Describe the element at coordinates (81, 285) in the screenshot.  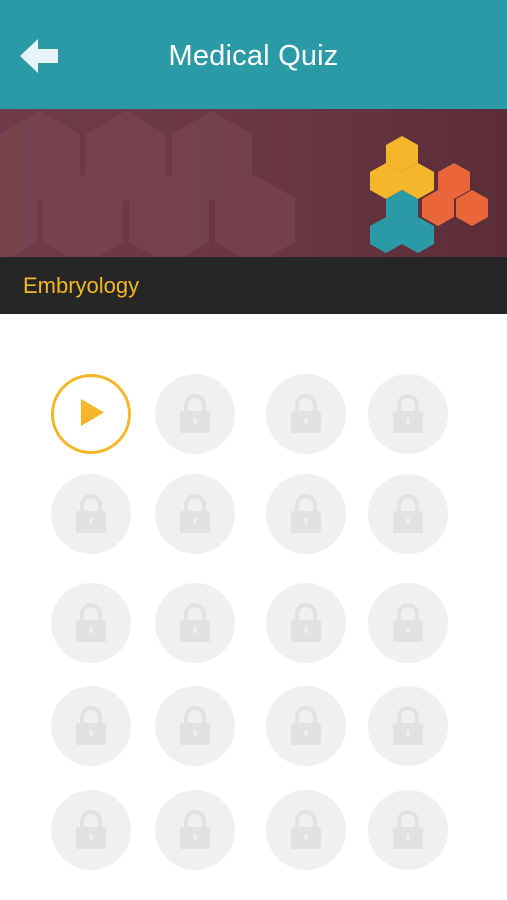
I see `category-title: Embryology` at that location.